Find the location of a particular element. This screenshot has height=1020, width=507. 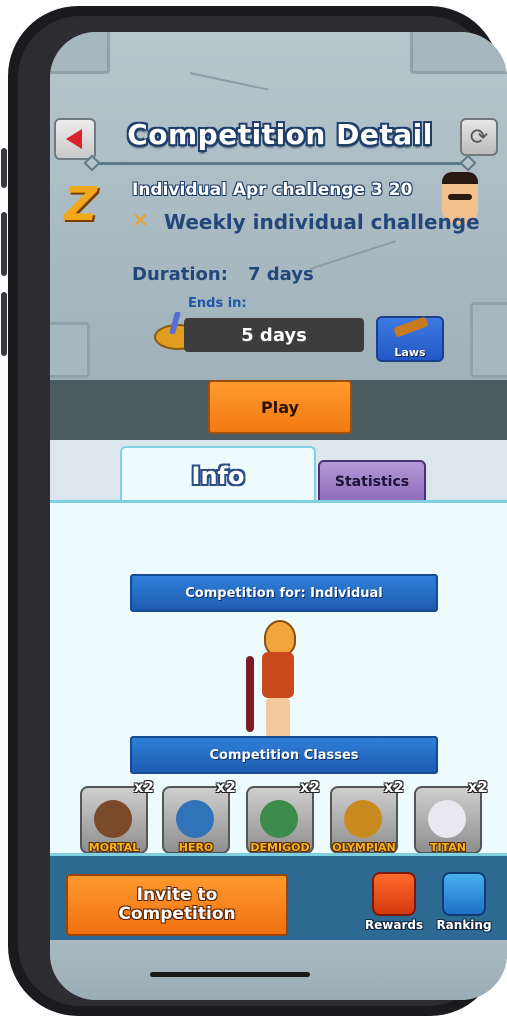

page-title: Competition Detail is located at coordinates (280, 134).